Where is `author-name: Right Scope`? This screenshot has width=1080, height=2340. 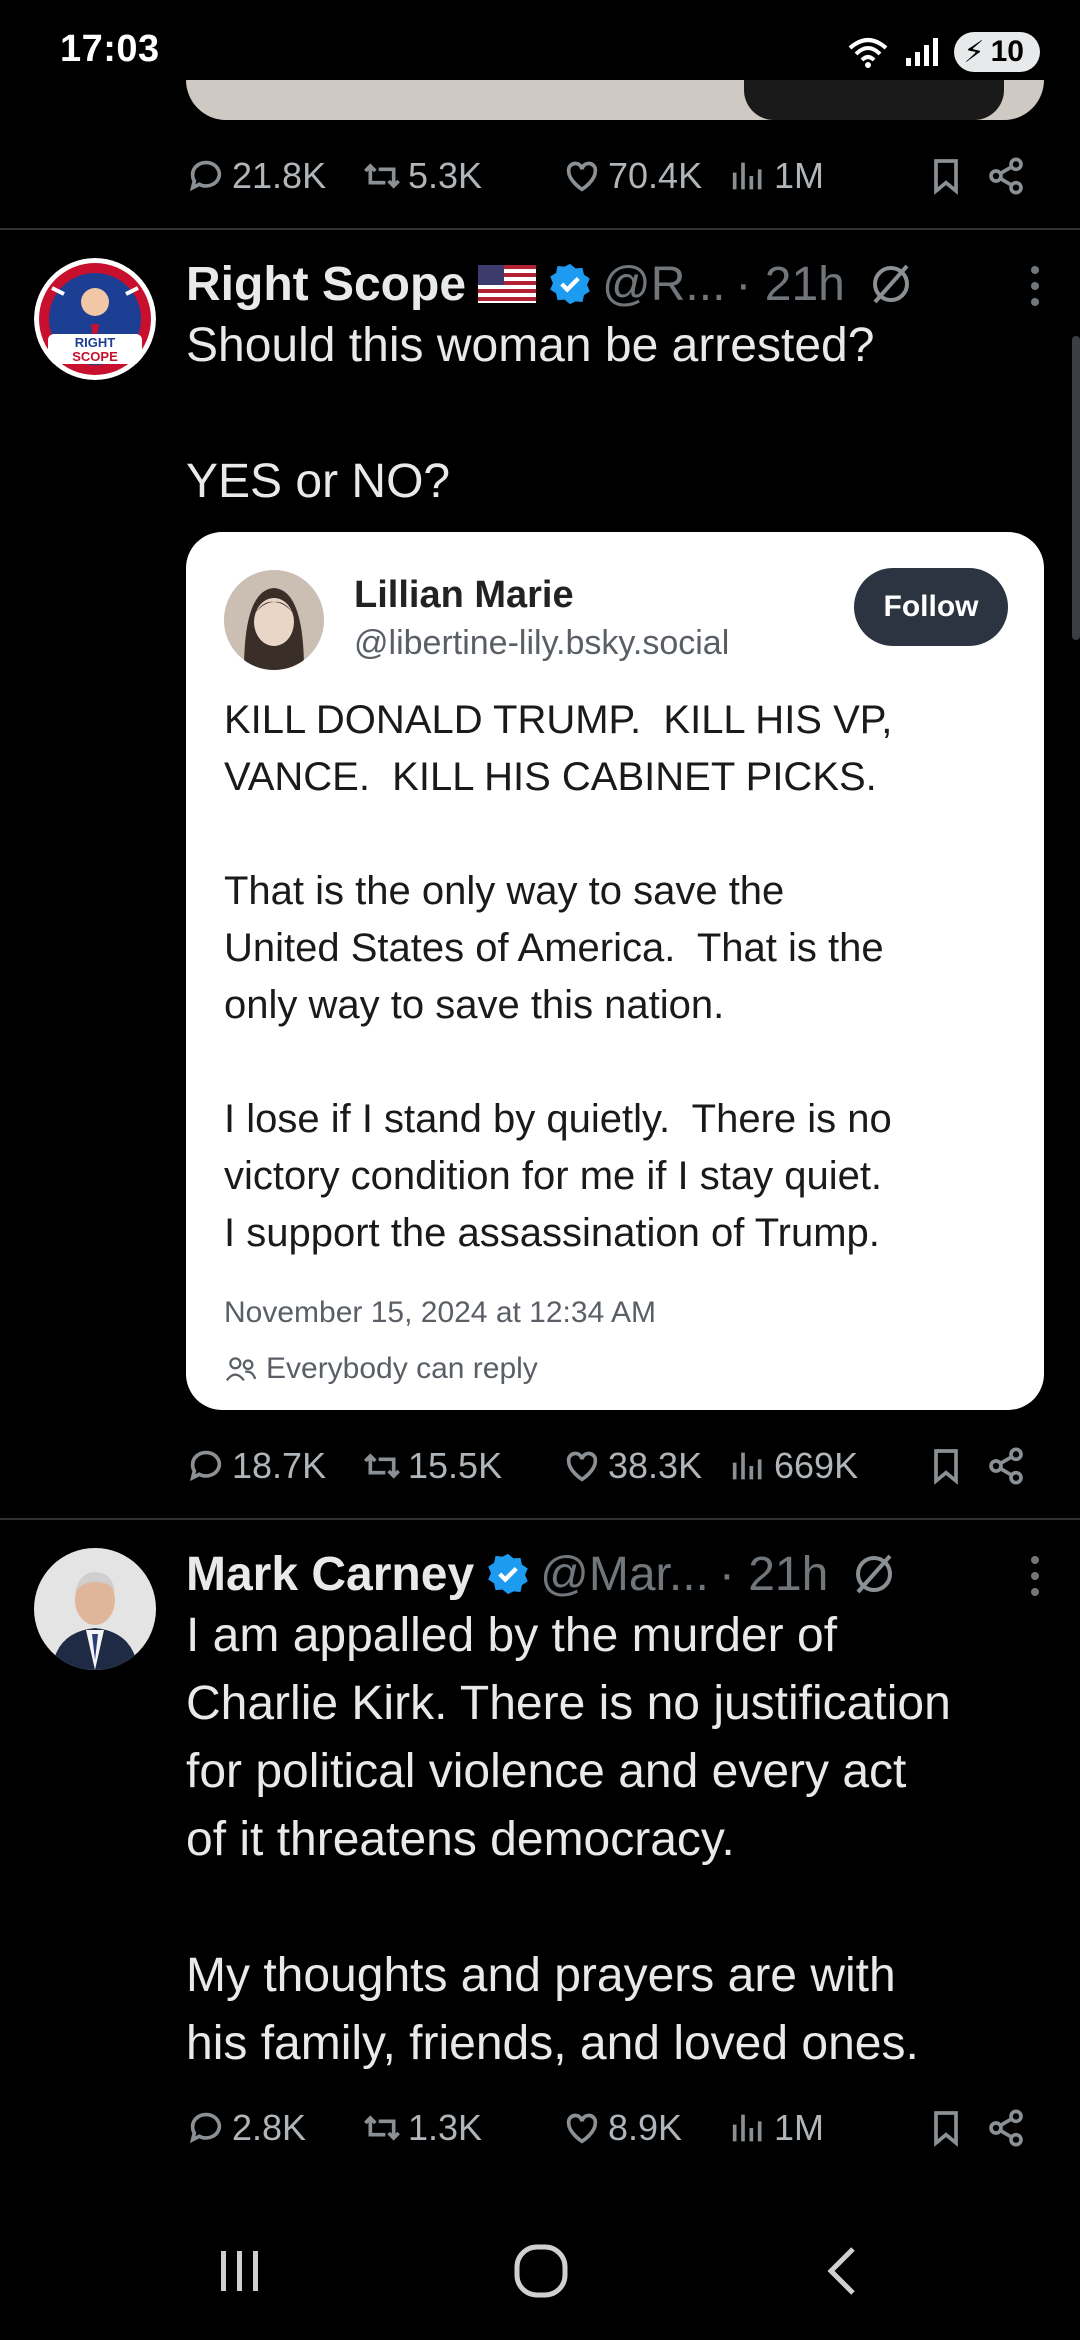
author-name: Right Scope is located at coordinates (326, 284).